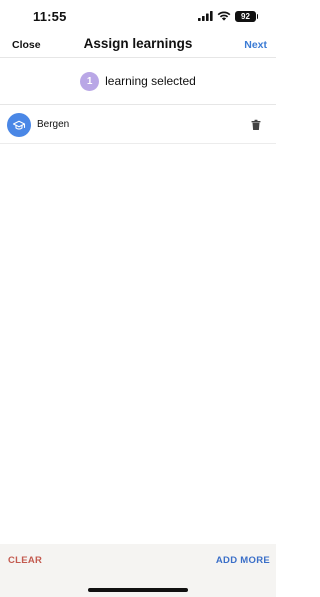 This screenshot has width=320, height=597. What do you see at coordinates (138, 124) in the screenshot?
I see `list-item: Bergen` at bounding box center [138, 124].